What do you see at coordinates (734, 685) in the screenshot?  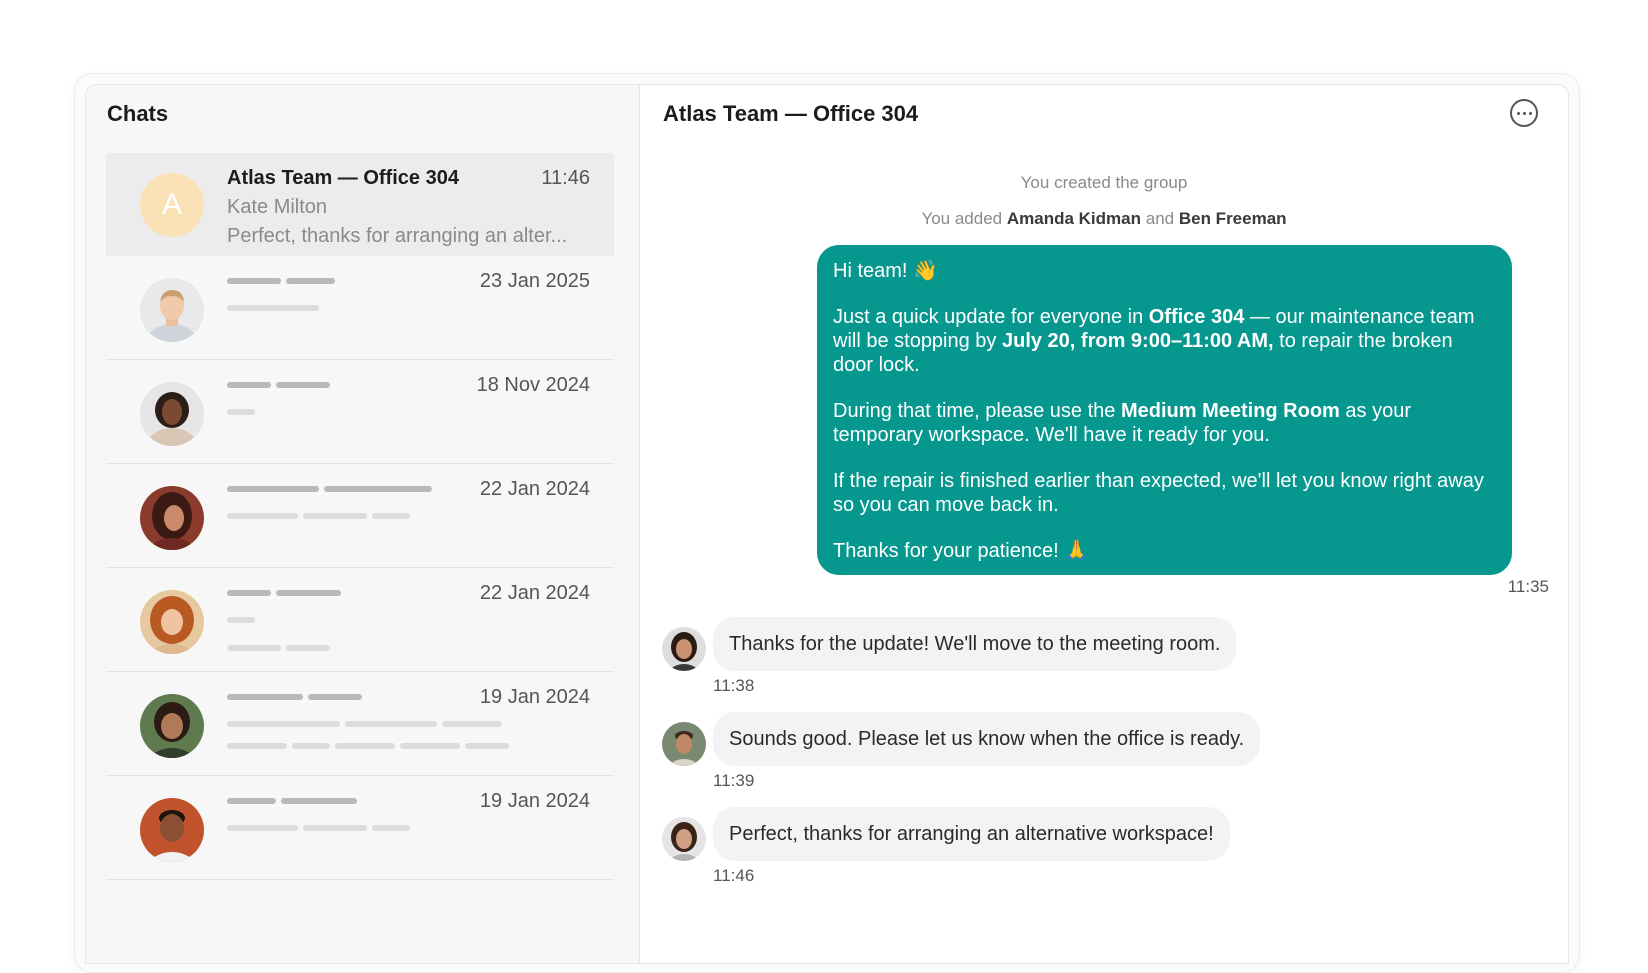 I see `message-time: 11:38` at bounding box center [734, 685].